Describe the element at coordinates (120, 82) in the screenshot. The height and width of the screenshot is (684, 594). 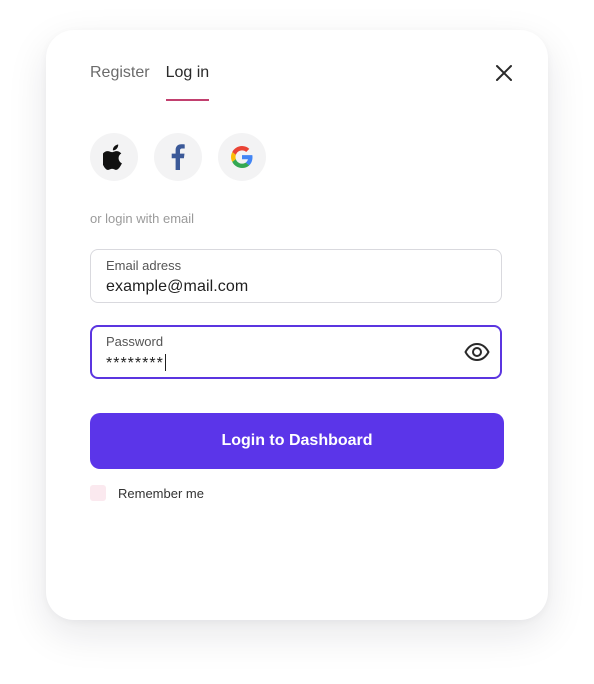
I see `tab-register: Register` at that location.